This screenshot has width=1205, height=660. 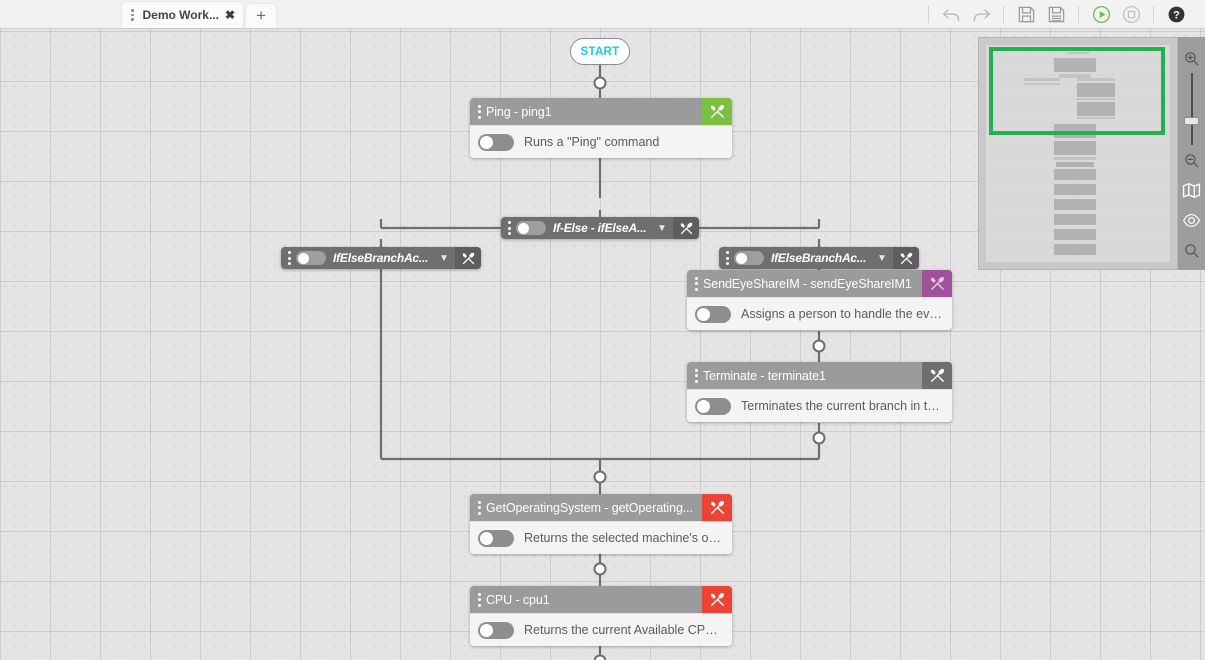 I want to click on node-title: CPU - cpu1, so click(x=518, y=599).